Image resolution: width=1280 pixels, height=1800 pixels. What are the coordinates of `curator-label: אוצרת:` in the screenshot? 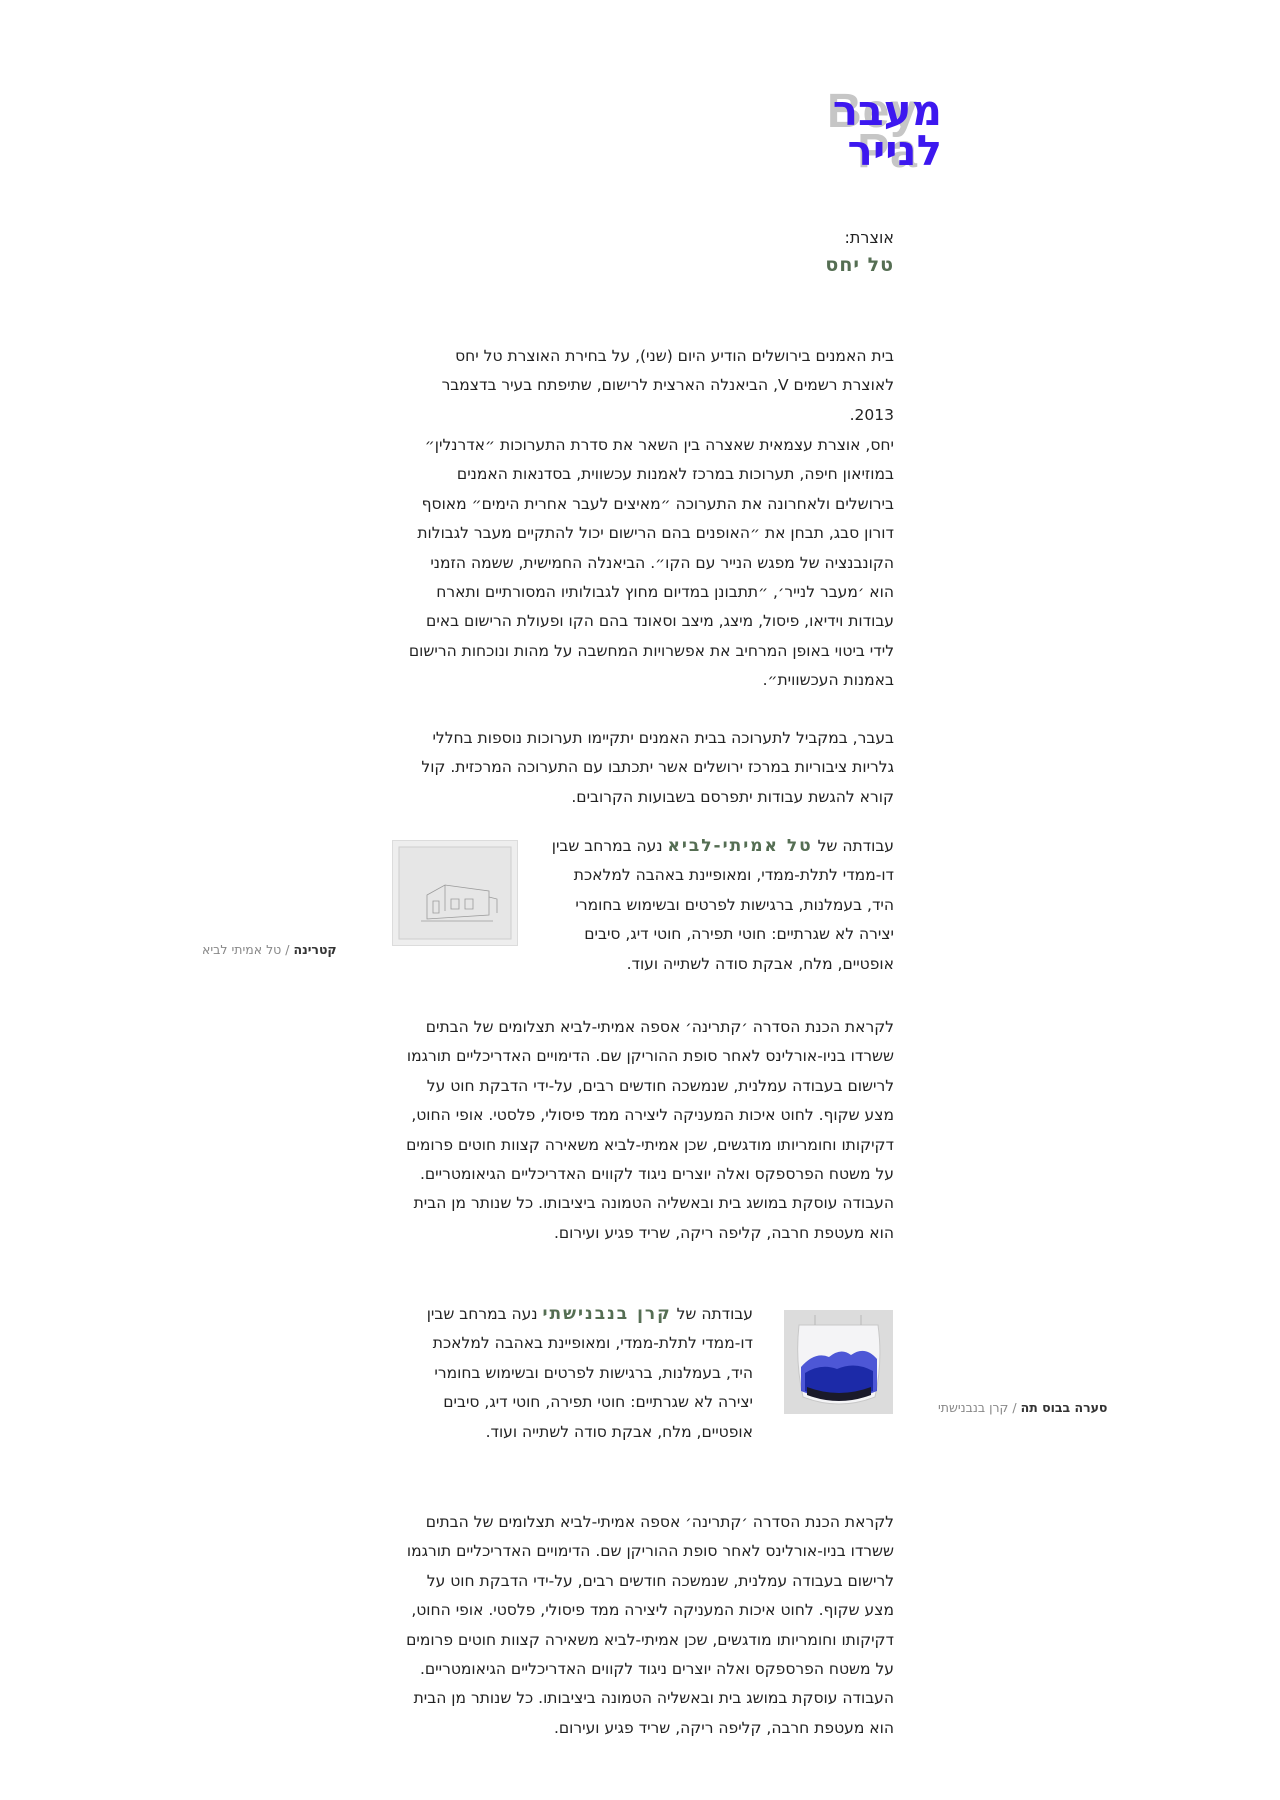 It's located at (869, 237).